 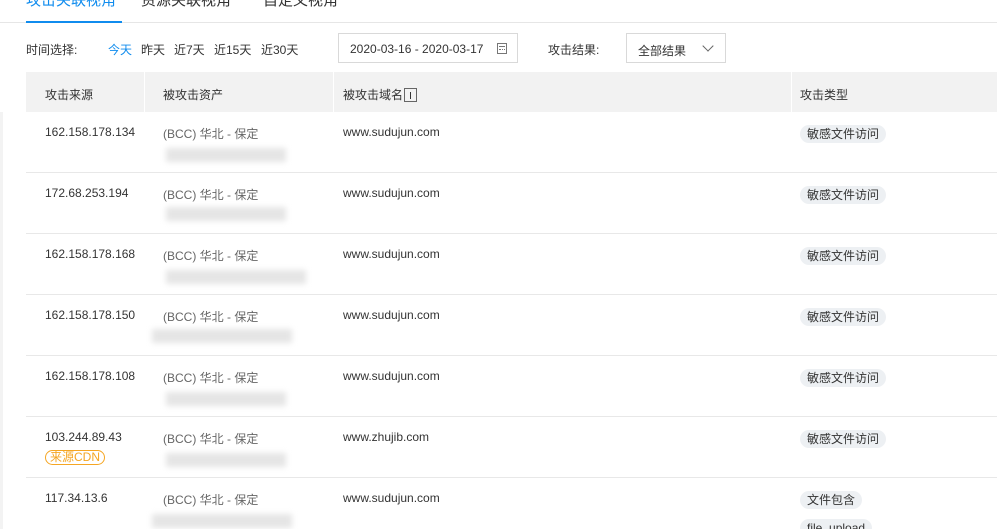 What do you see at coordinates (75, 457) in the screenshot?
I see `cdn-source-tag: 来源CDN` at bounding box center [75, 457].